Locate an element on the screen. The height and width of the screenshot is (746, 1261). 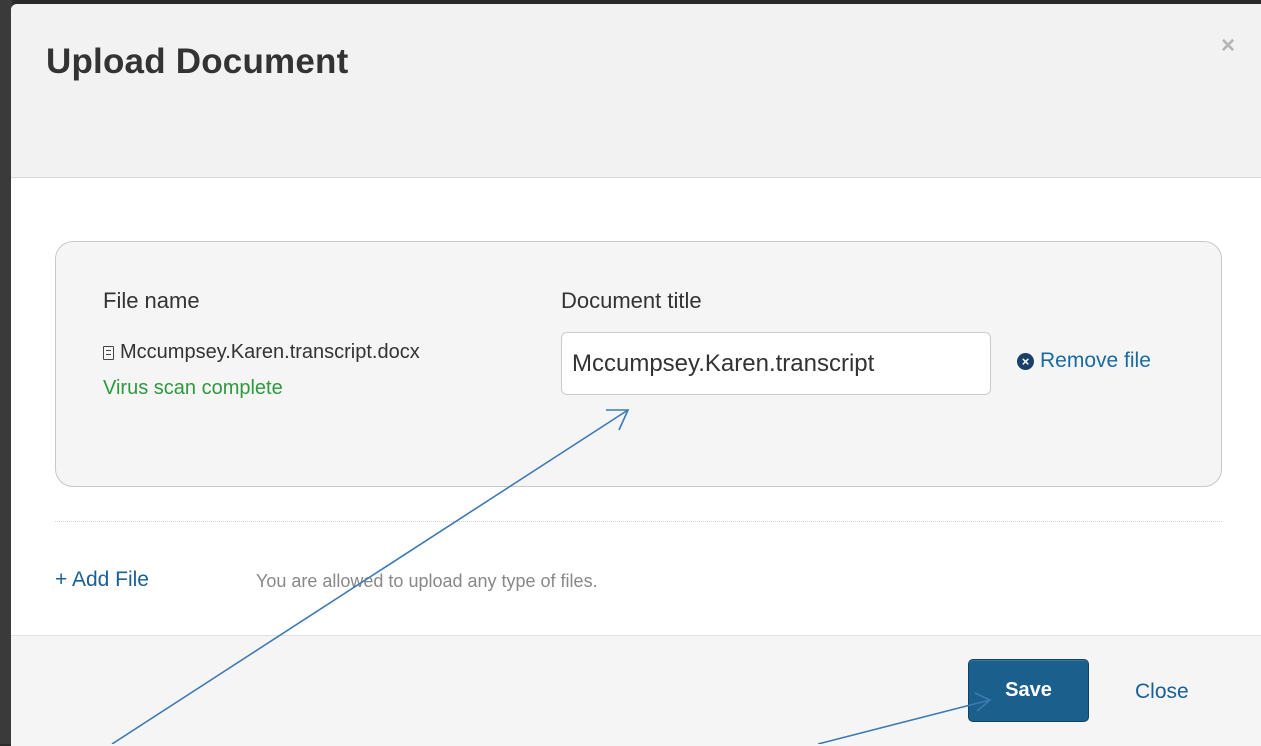
file-name-row: Mccumpsey.Karen.transcript.docx is located at coordinates (261, 352).